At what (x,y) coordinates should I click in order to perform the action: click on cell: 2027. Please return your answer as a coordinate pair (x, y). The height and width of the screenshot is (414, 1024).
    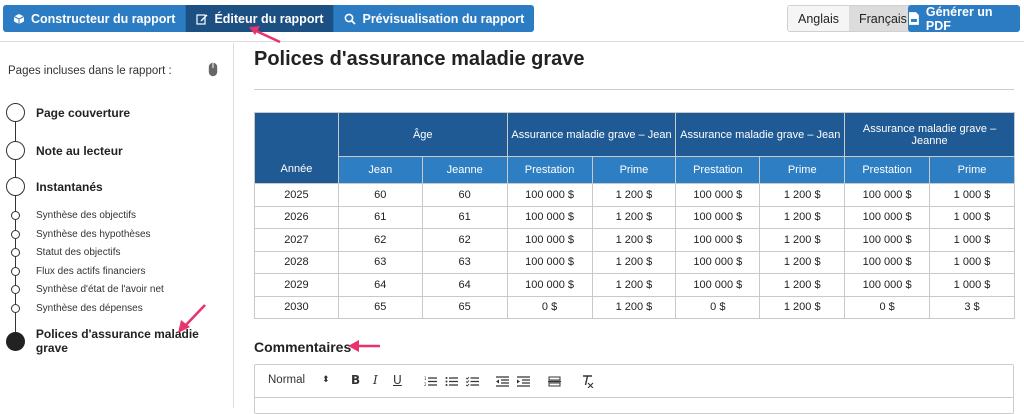
    Looking at the image, I should click on (296, 240).